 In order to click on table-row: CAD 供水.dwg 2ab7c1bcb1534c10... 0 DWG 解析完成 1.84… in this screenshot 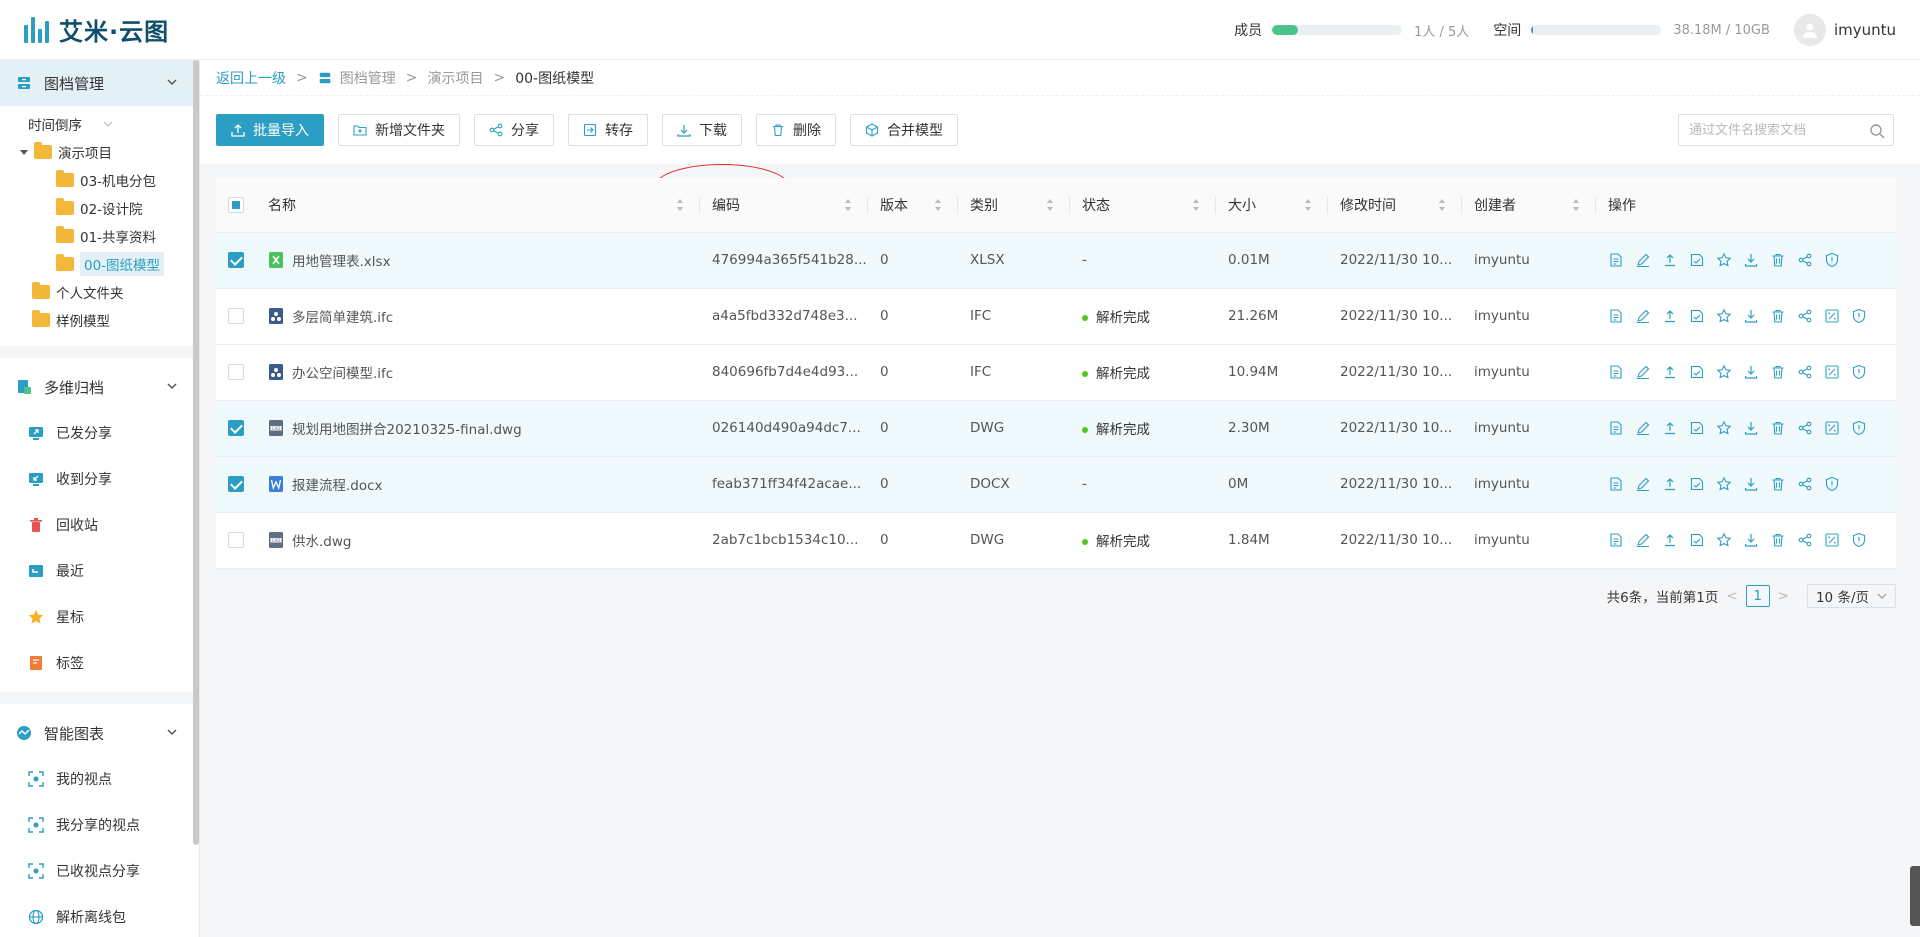, I will do `click(1056, 540)`.